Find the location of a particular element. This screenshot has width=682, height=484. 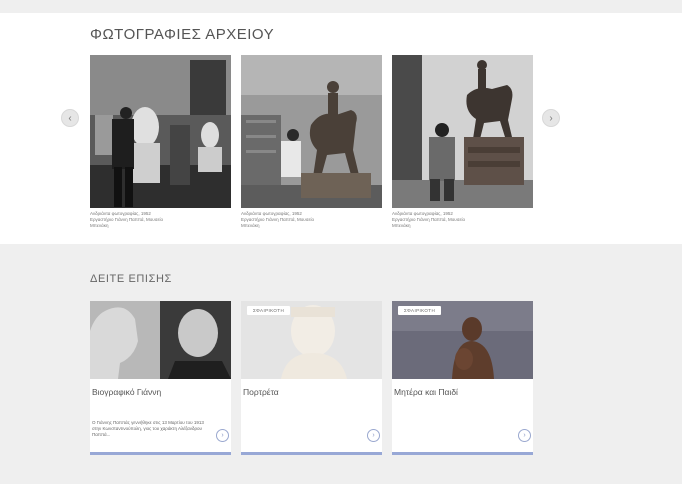

carousel-next-button: › is located at coordinates (551, 118).